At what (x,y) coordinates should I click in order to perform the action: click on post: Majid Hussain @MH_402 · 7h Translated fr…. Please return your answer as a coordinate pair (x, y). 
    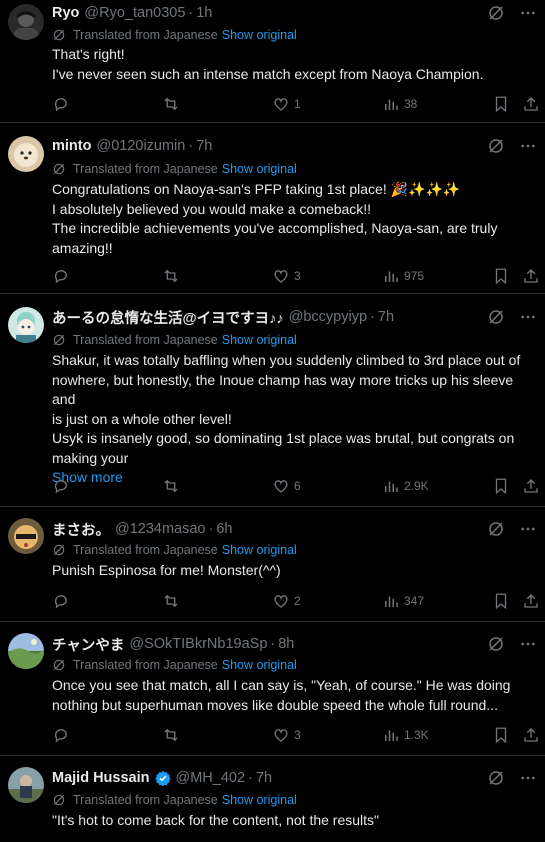
    Looking at the image, I should click on (272, 799).